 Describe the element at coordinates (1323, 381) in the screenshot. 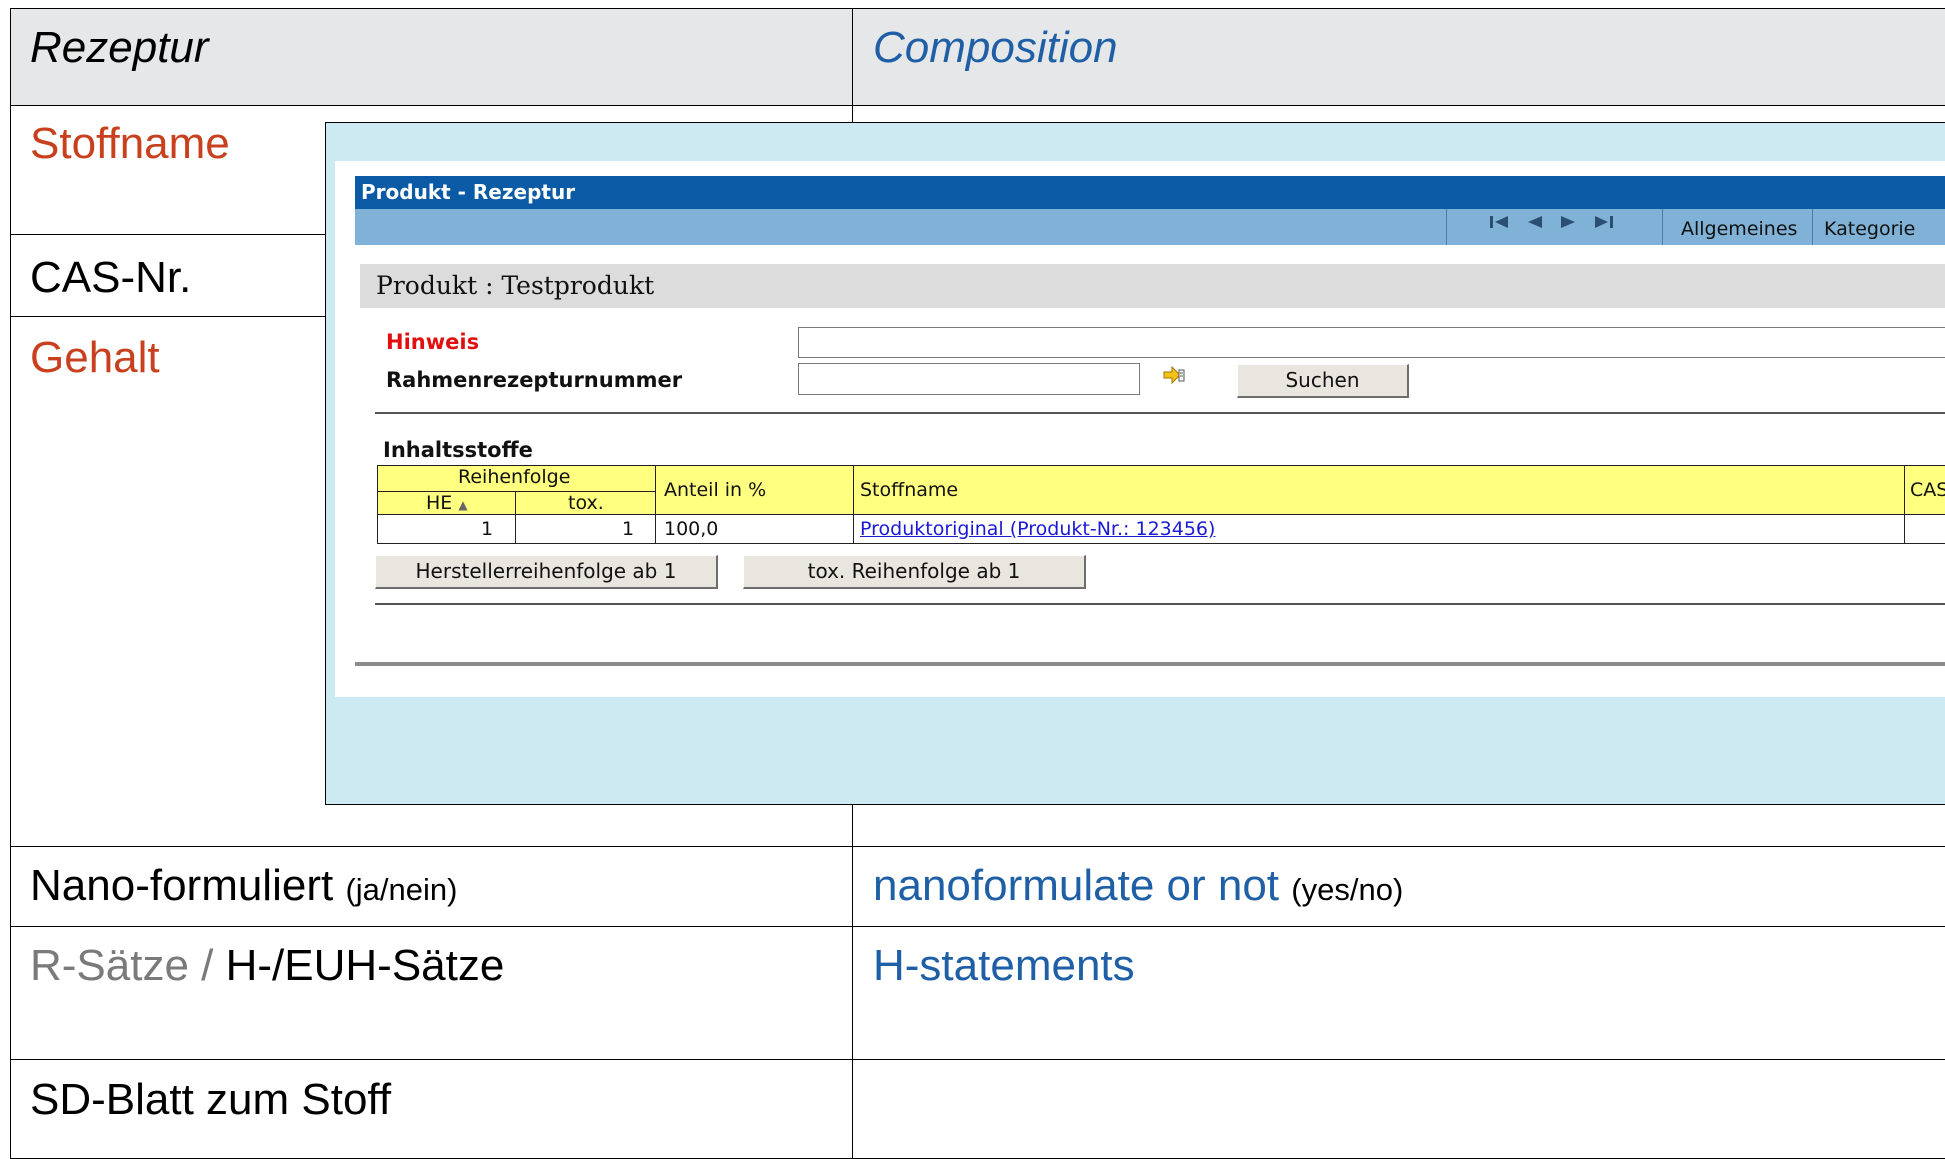

I see `search-button: Suchen` at that location.